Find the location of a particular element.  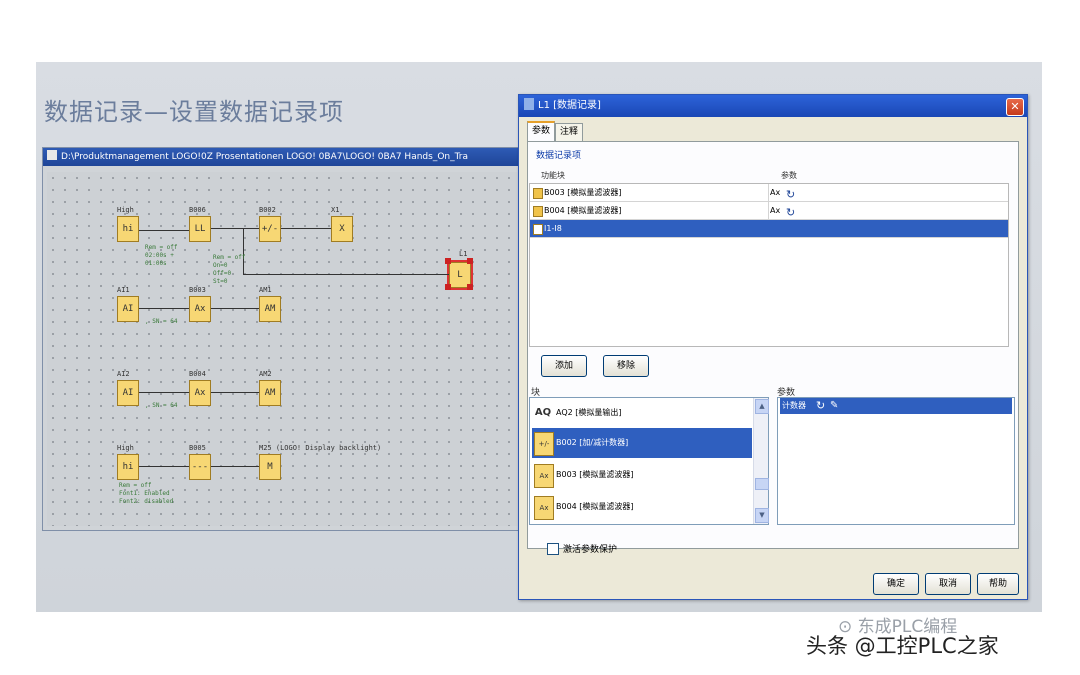

block-b004: Ax is located at coordinates (200, 393).